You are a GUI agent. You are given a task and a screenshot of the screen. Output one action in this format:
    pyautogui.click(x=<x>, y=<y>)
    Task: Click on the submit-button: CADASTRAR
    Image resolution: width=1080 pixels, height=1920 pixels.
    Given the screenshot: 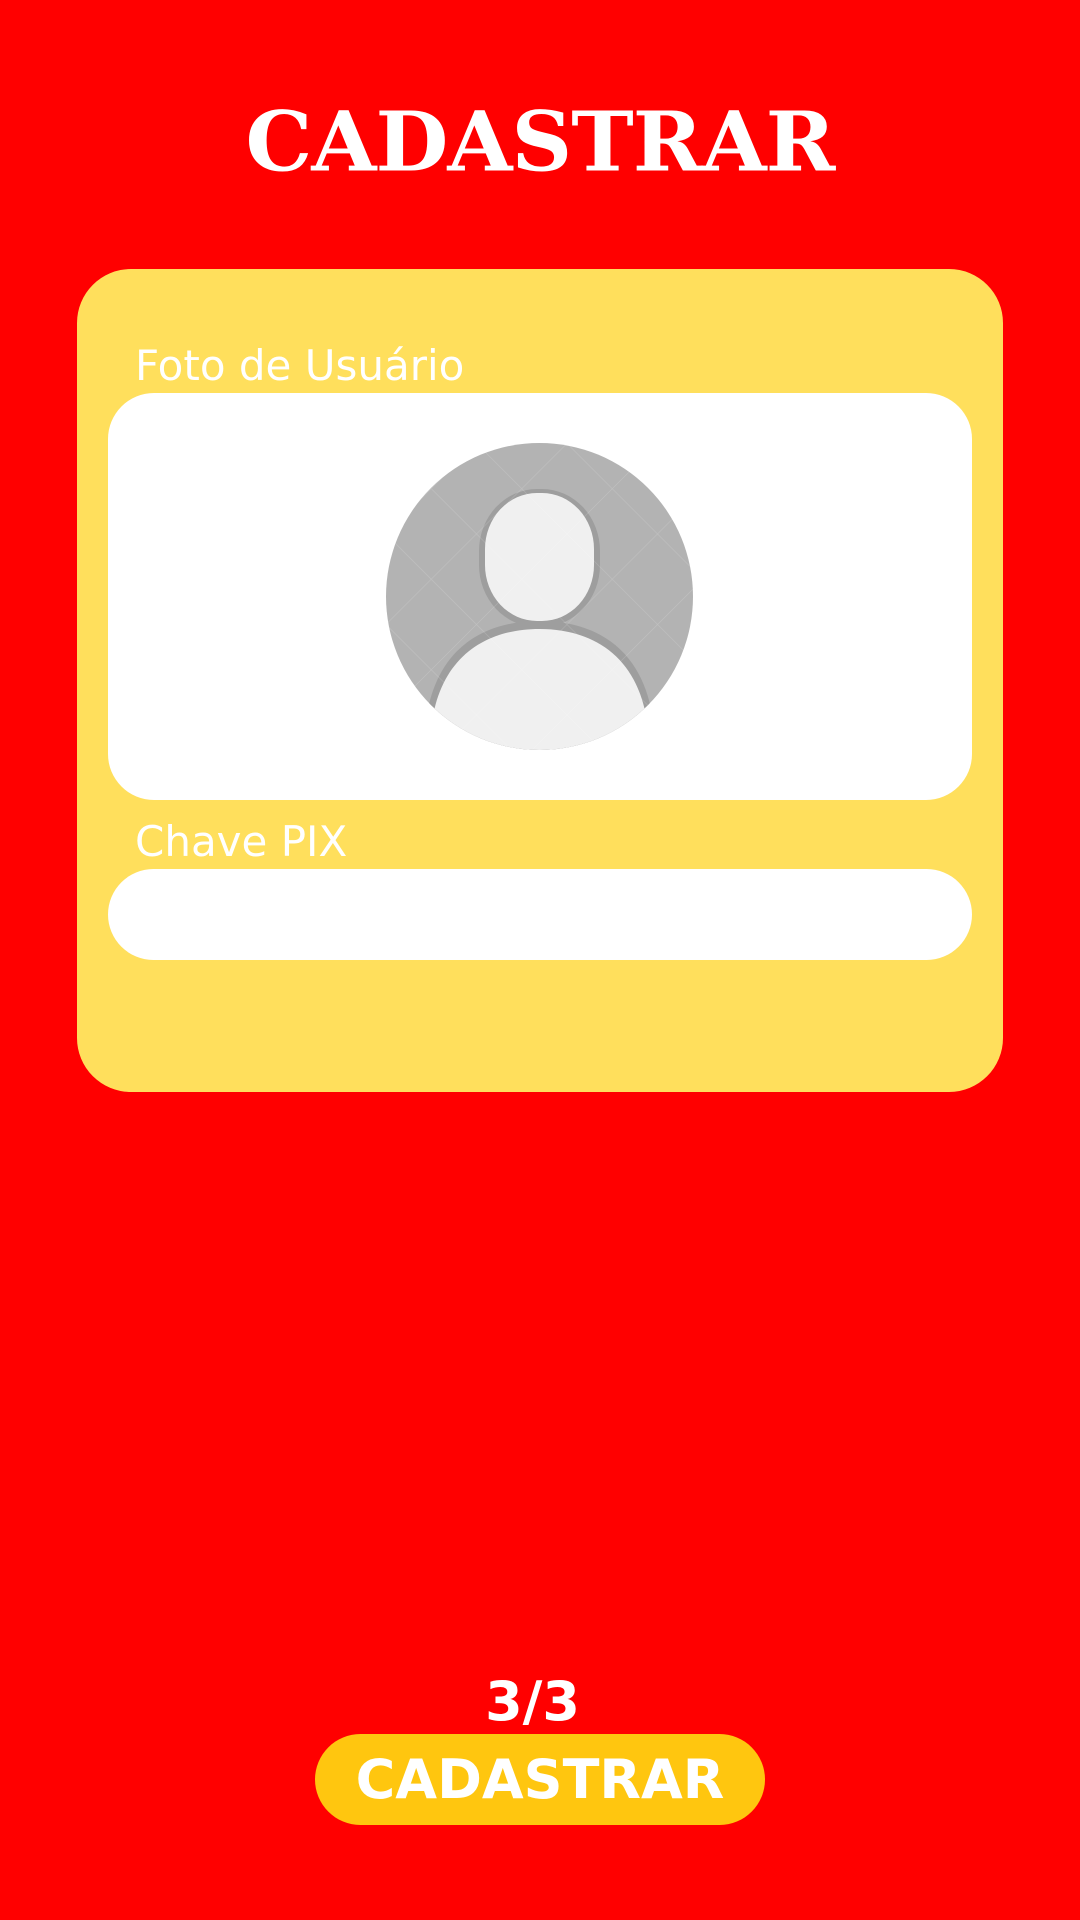 What is the action you would take?
    pyautogui.click(x=540, y=1779)
    